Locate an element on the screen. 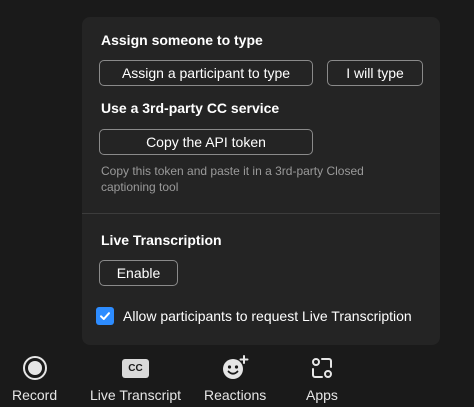 The width and height of the screenshot is (474, 407). cc-badge: CC is located at coordinates (136, 368).